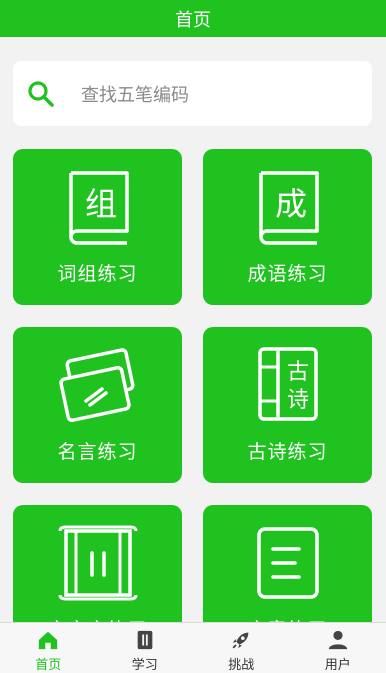 The image size is (386, 673). I want to click on top-bar: 首页, so click(193, 18).